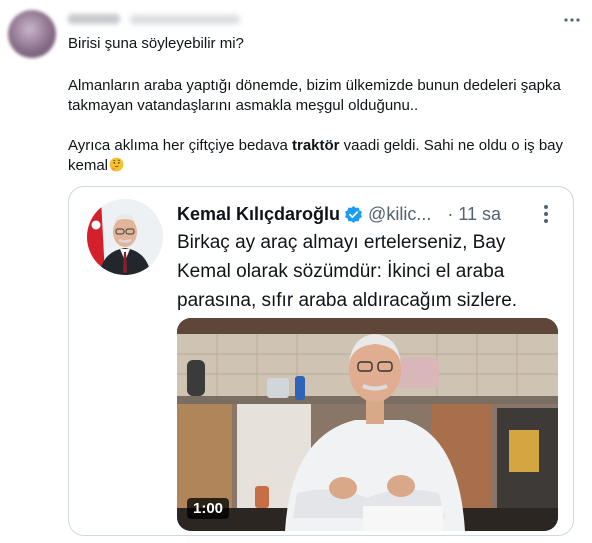 The height and width of the screenshot is (543, 592). I want to click on tweet-text-line: kemal, so click(96, 166).